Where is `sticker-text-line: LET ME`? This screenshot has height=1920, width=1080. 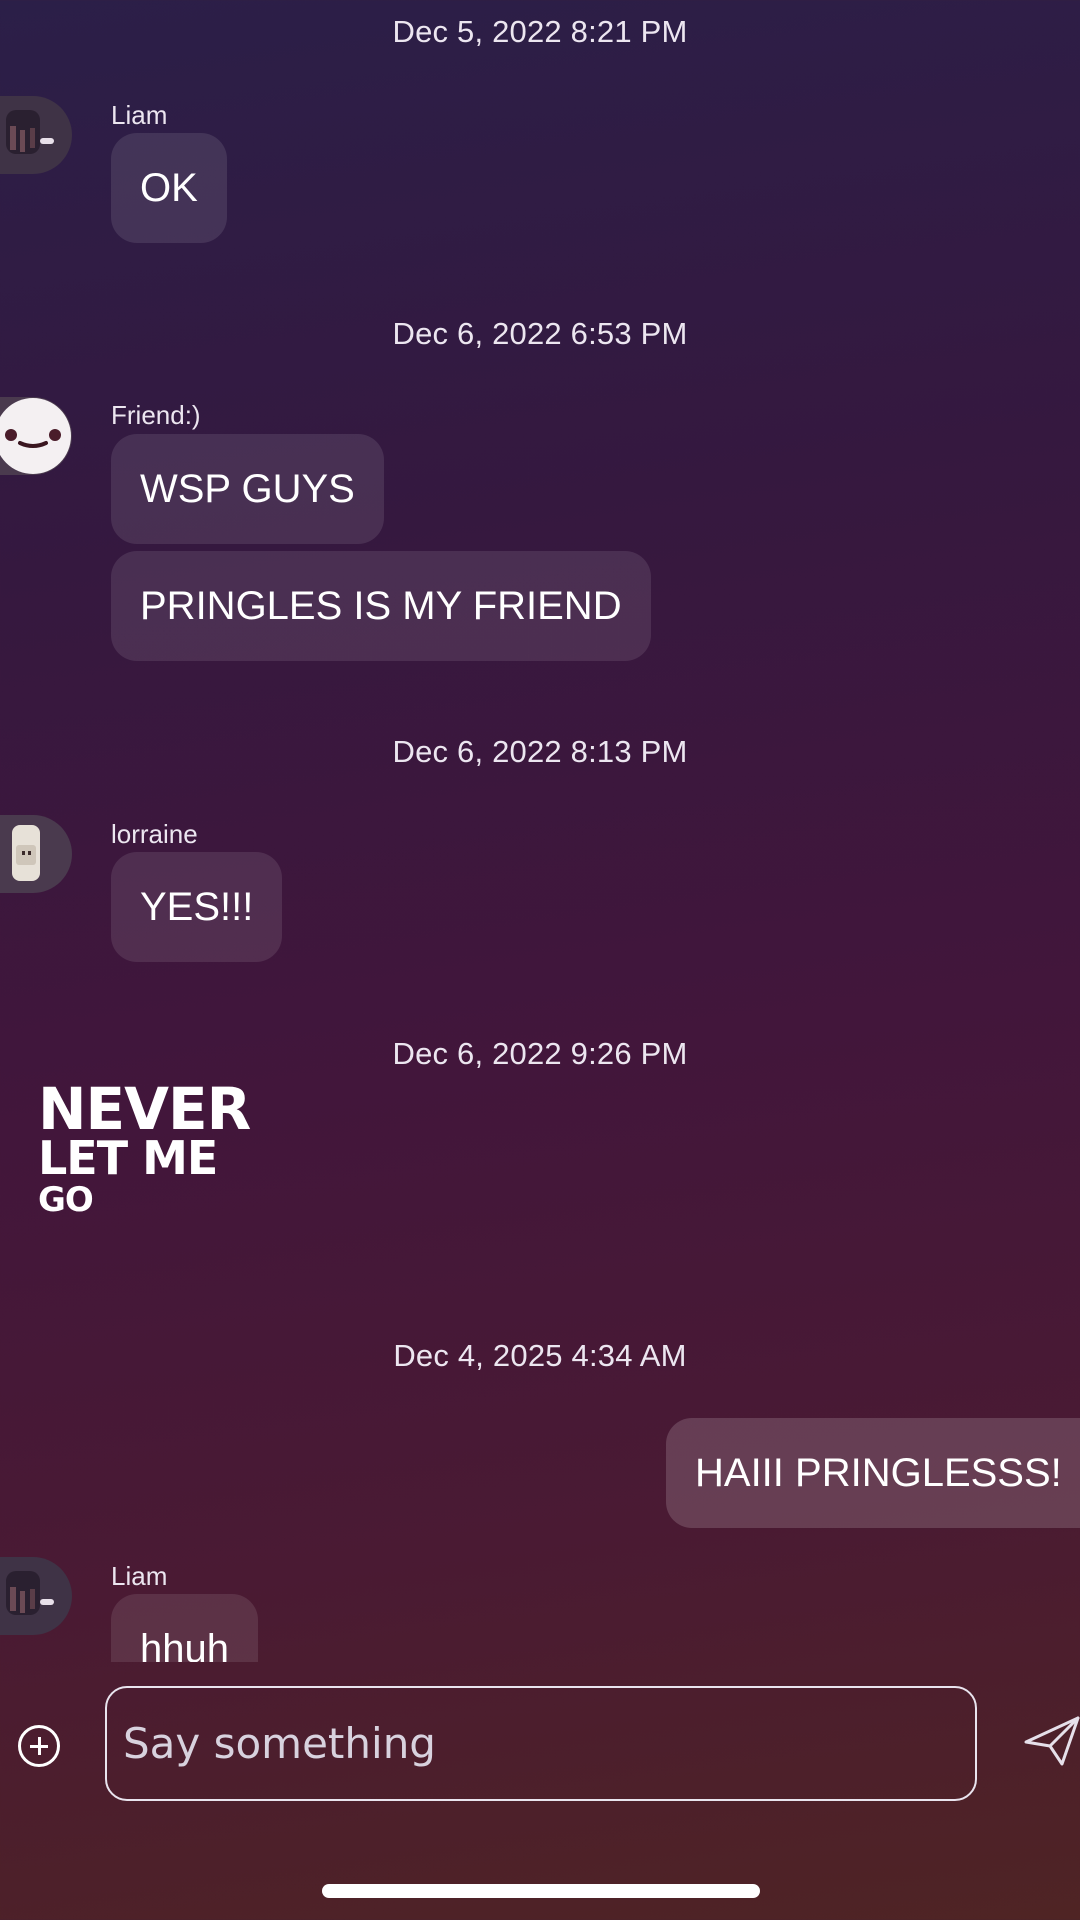
sticker-text-line: LET ME is located at coordinates (128, 1158).